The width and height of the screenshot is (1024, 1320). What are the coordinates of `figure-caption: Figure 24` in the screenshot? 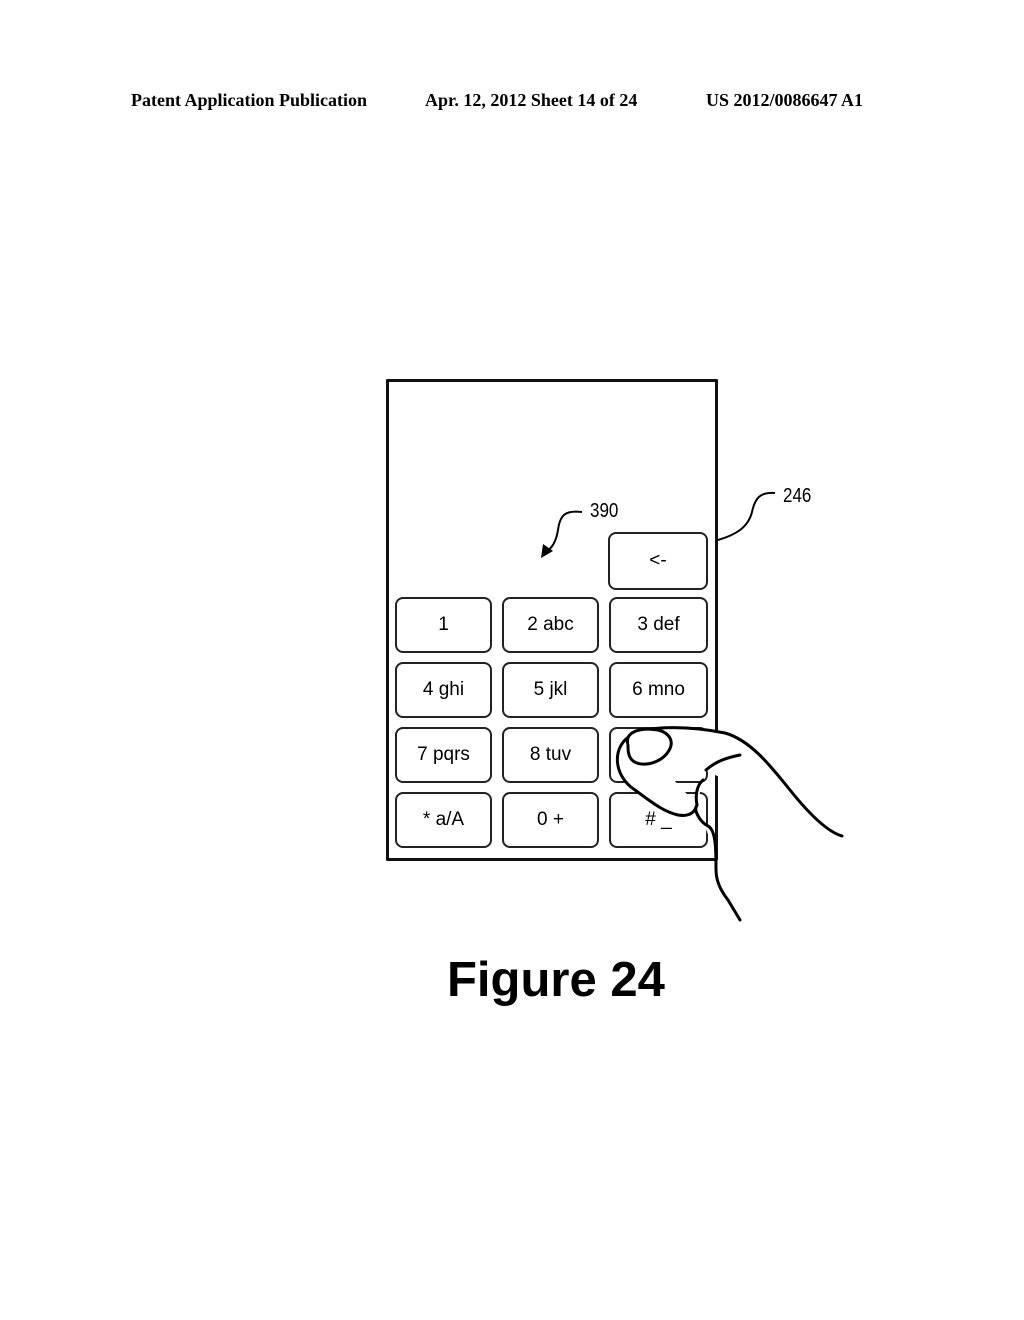 It's located at (556, 980).